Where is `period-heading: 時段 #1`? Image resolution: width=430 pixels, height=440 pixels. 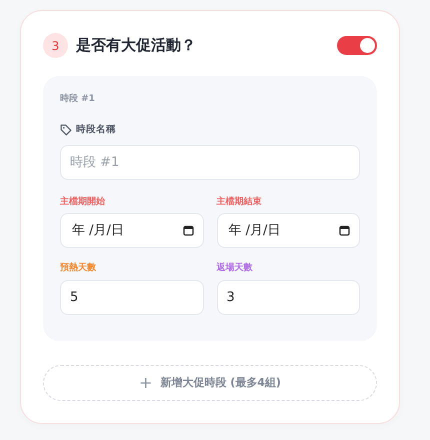 period-heading: 時段 #1 is located at coordinates (78, 99).